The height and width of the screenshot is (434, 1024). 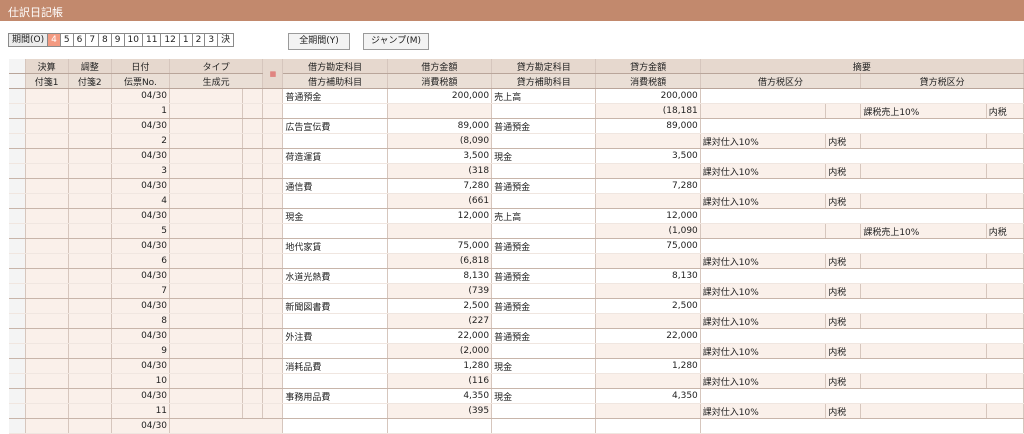 What do you see at coordinates (335, 276) in the screenshot?
I see `debit-account-cell: 水道光熱費` at bounding box center [335, 276].